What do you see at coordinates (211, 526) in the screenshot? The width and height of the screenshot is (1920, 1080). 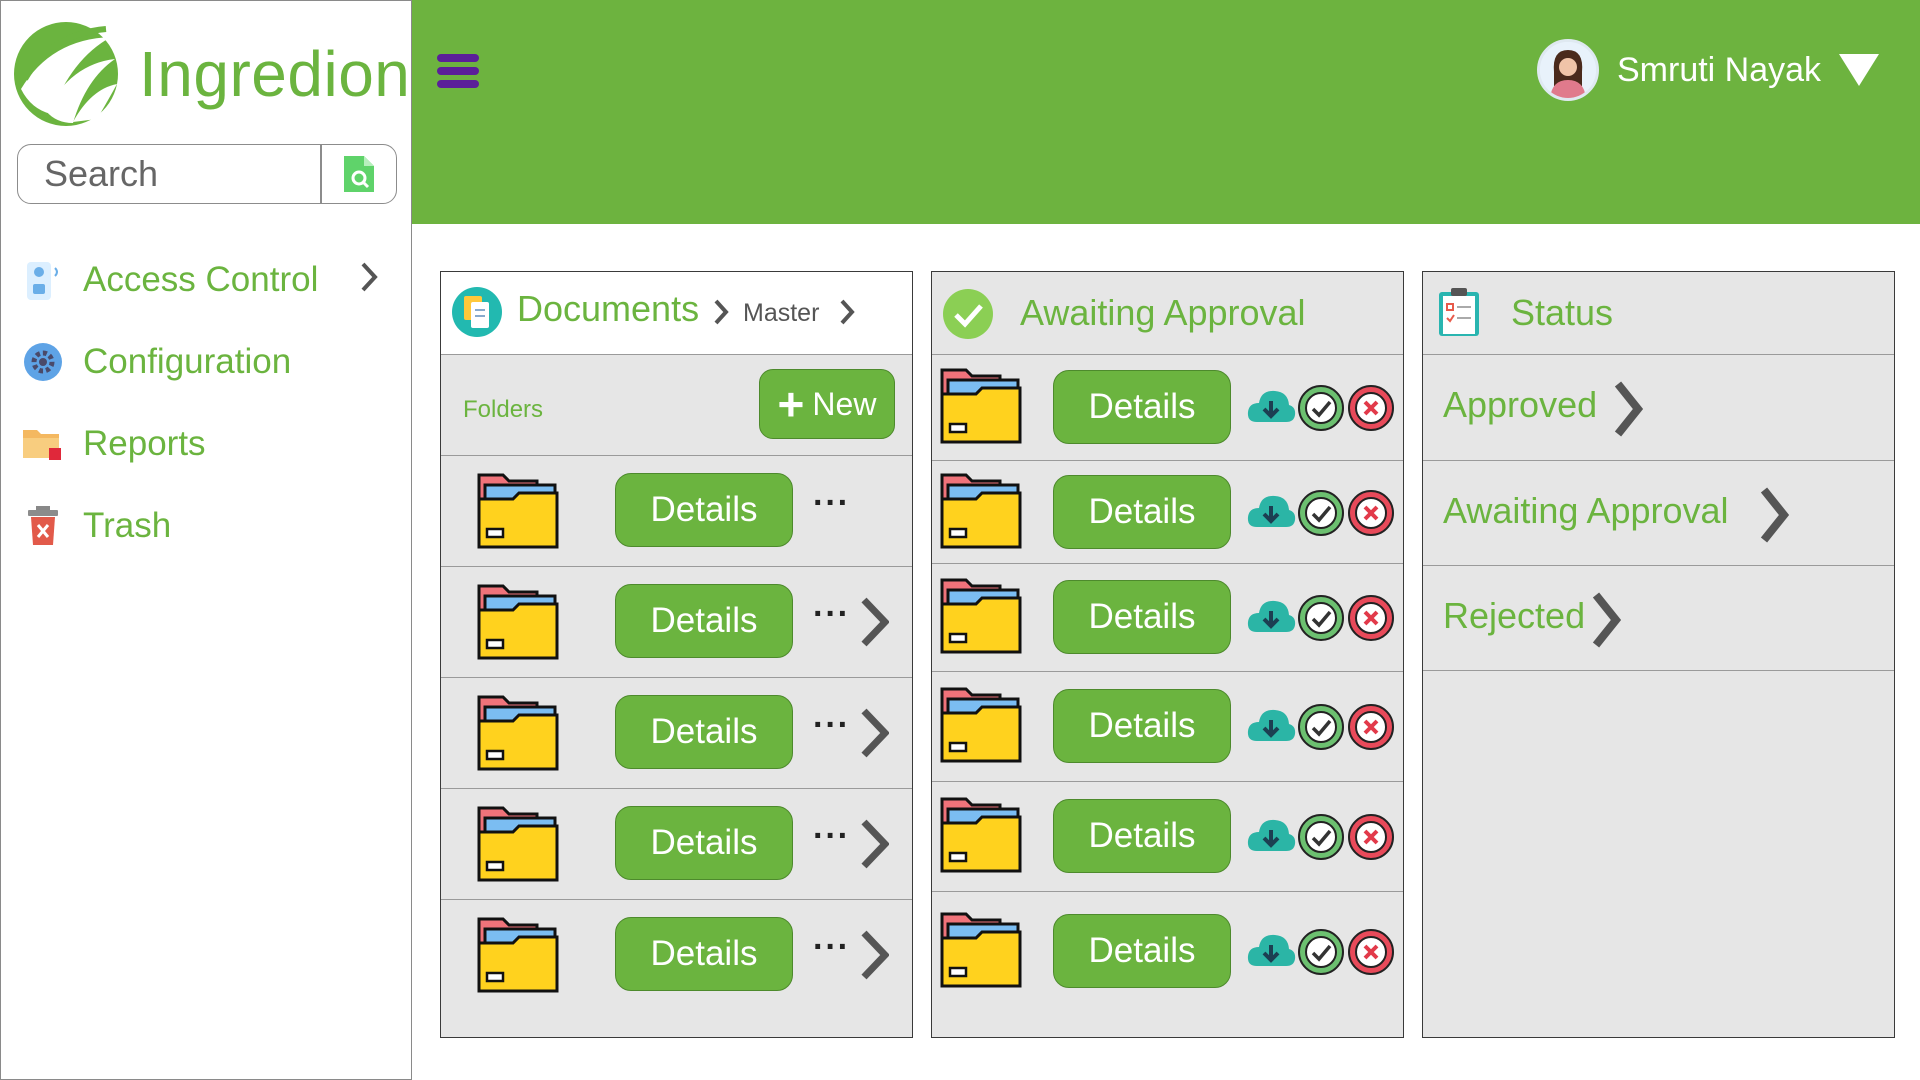 I see `sidebar-item-trash: Trash` at bounding box center [211, 526].